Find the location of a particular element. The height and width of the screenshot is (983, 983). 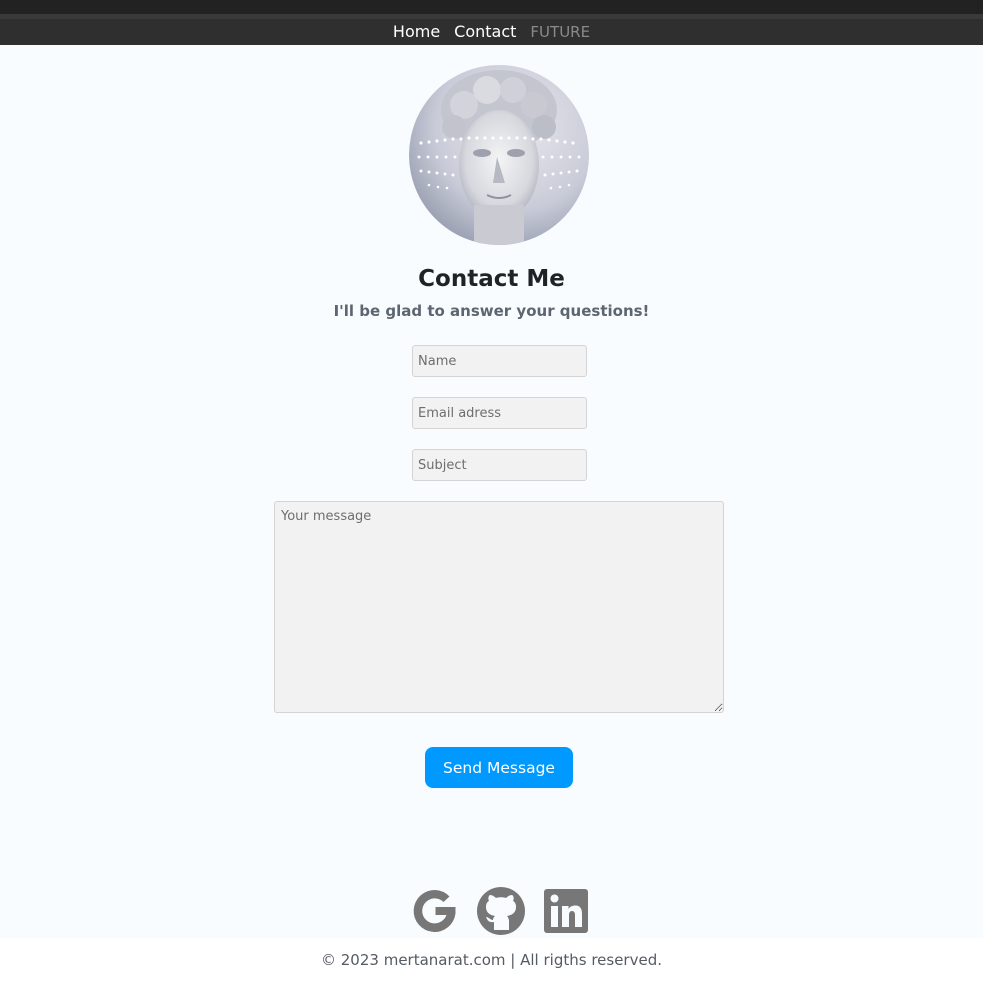

linkedin-icon is located at coordinates (566, 911).